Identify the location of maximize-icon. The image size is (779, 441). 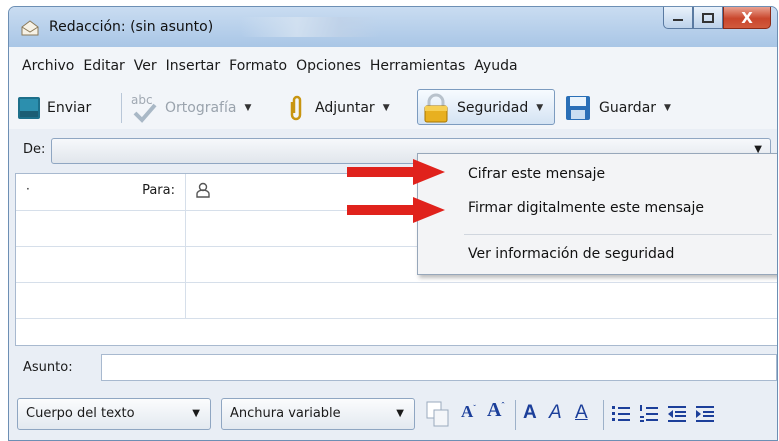
(708, 17).